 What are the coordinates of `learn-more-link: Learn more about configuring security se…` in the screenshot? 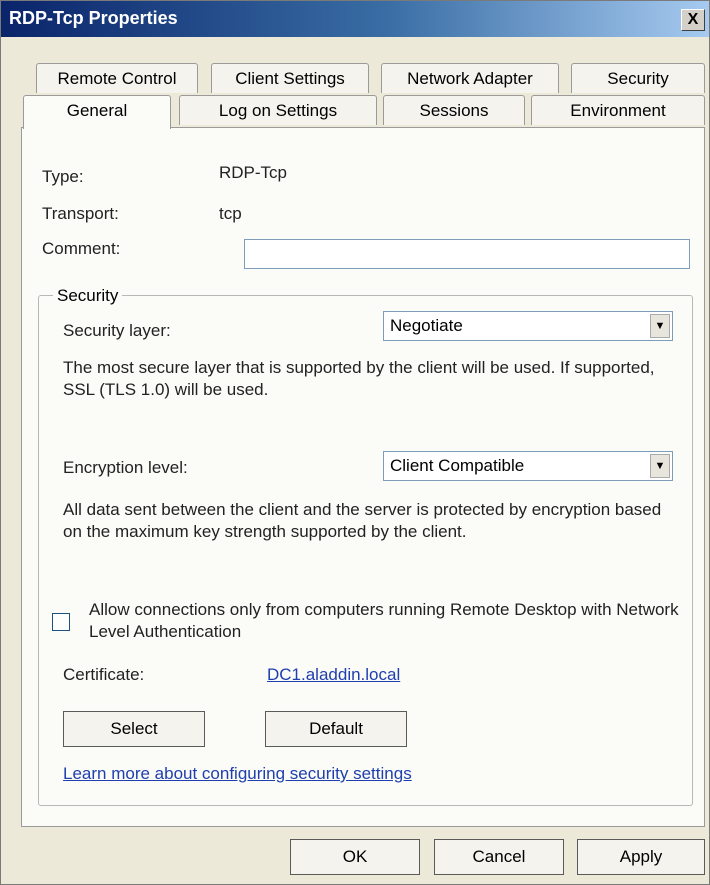 It's located at (237, 774).